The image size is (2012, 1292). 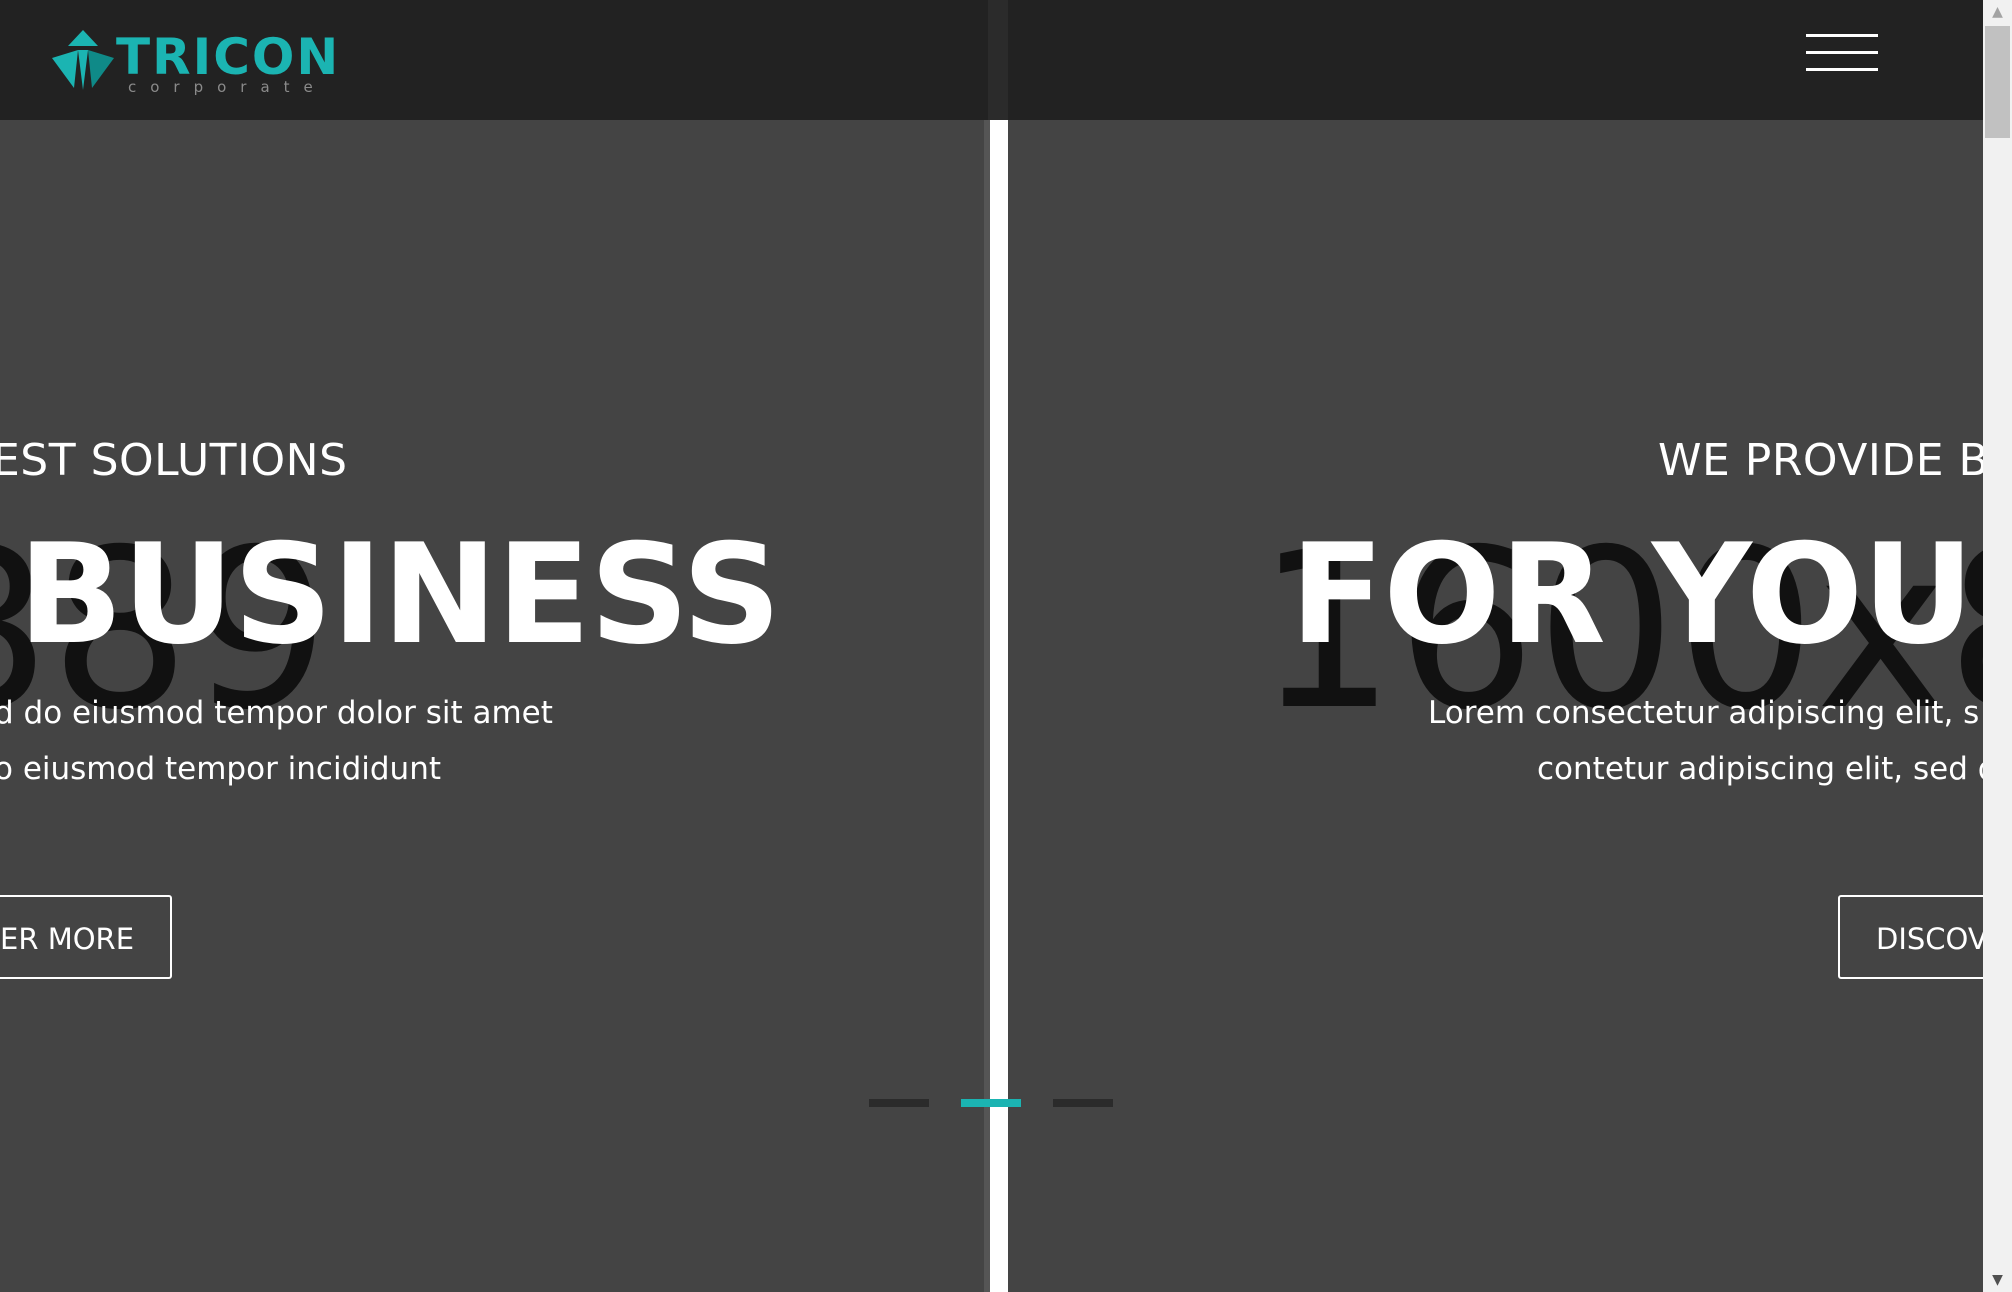 I want to click on scroll-down-arrow-icon: ▼, so click(x=1997, y=1280).